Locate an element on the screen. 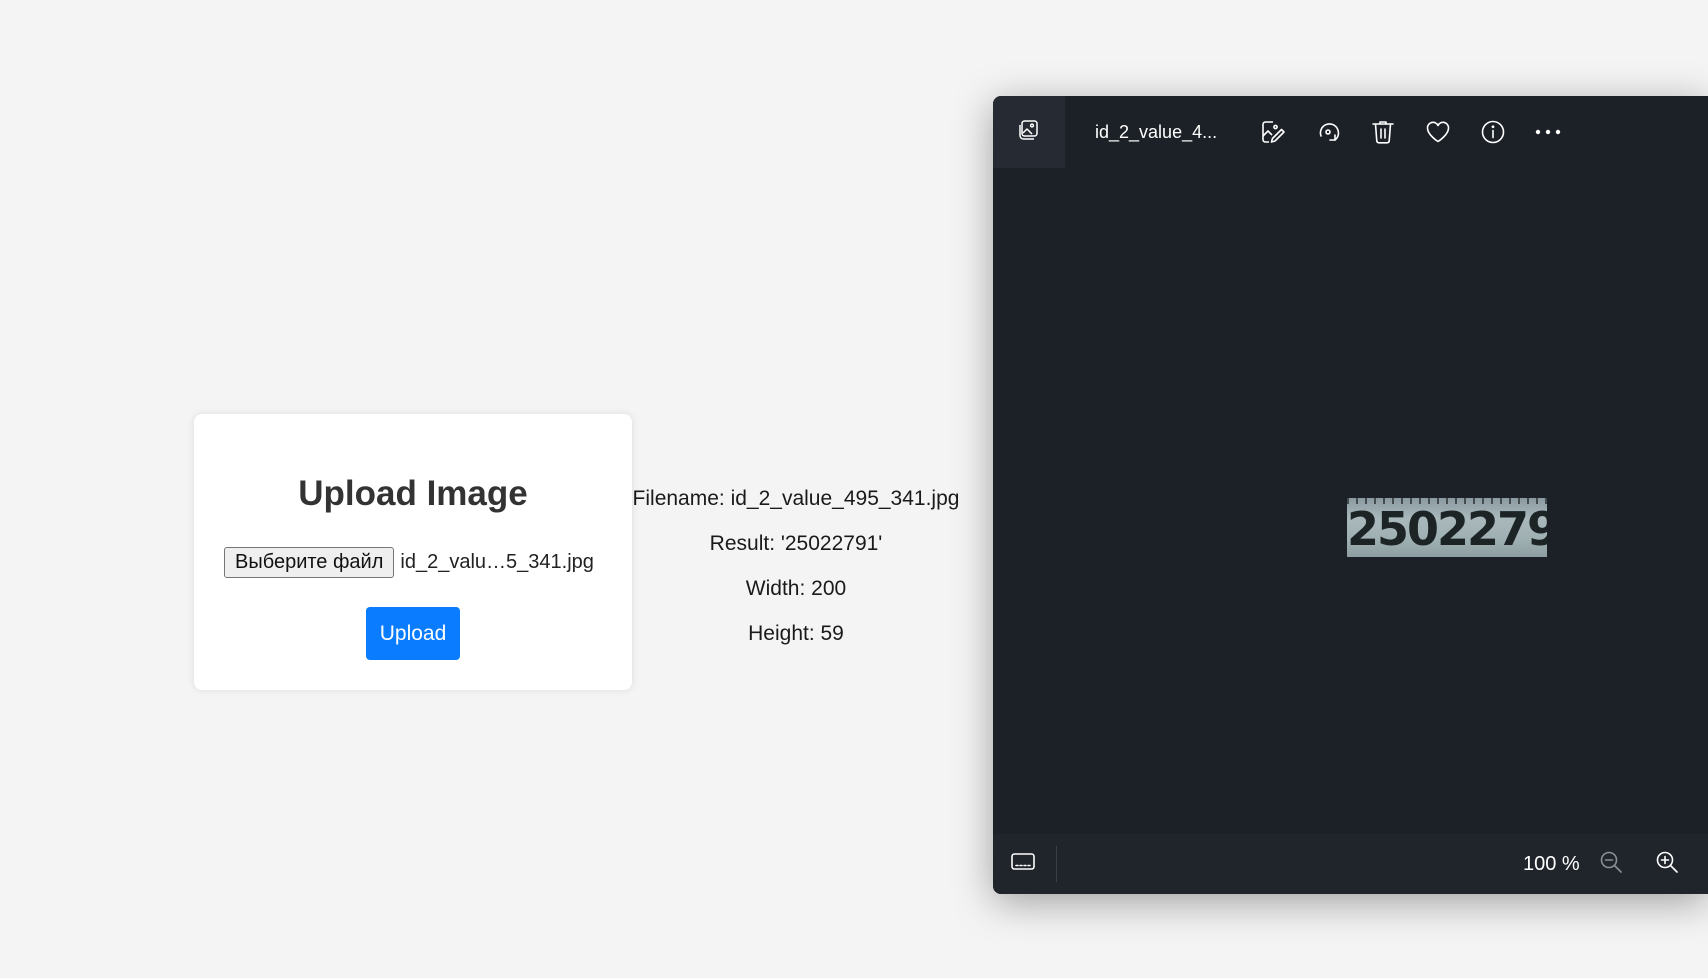 The image size is (1708, 978). info-icon is located at coordinates (1493, 132).